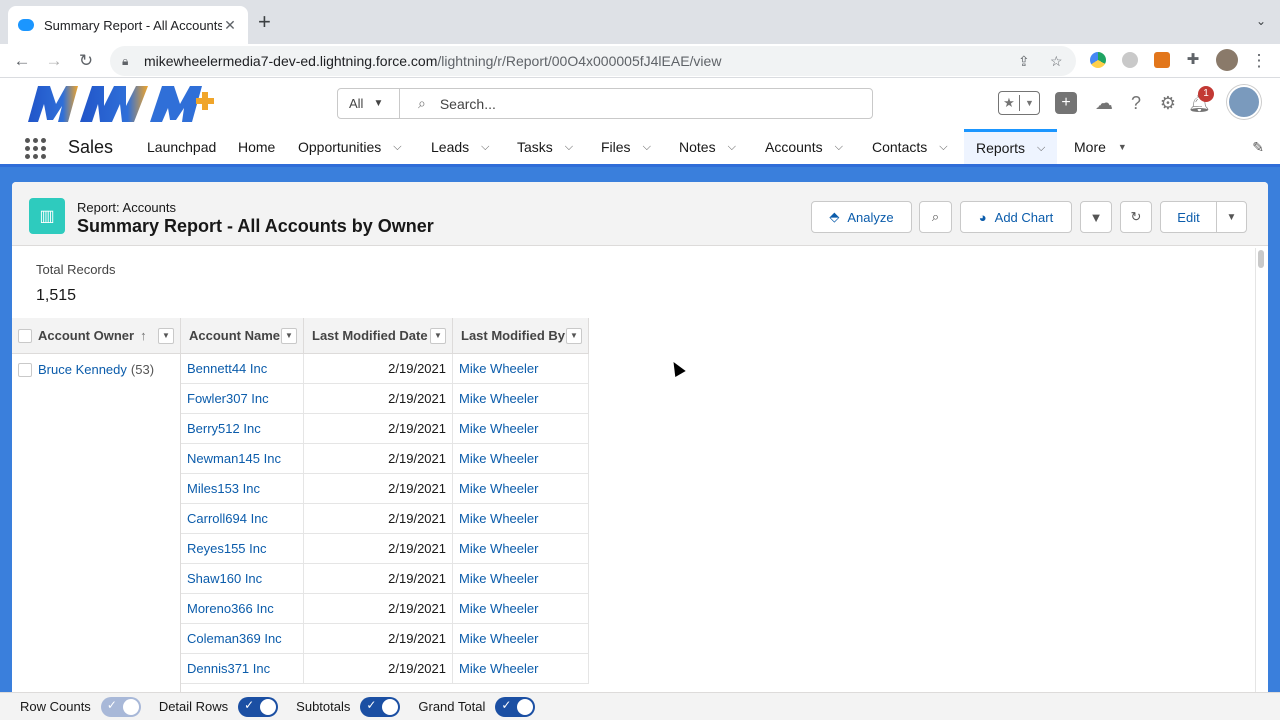 The width and height of the screenshot is (1280, 720). What do you see at coordinates (935, 217) in the screenshot?
I see `search-report-button: ⌕` at bounding box center [935, 217].